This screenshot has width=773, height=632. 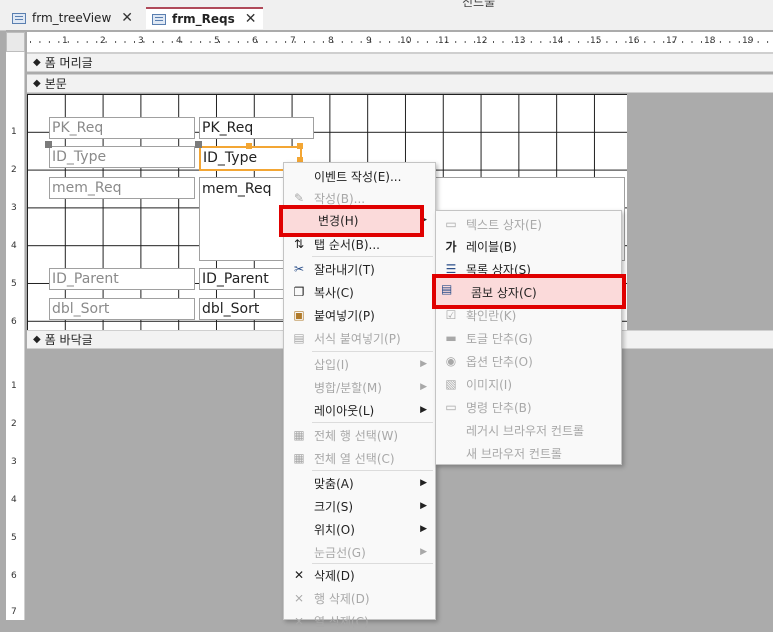 What do you see at coordinates (122, 128) in the screenshot?
I see `label-pk-req: PK_Req` at bounding box center [122, 128].